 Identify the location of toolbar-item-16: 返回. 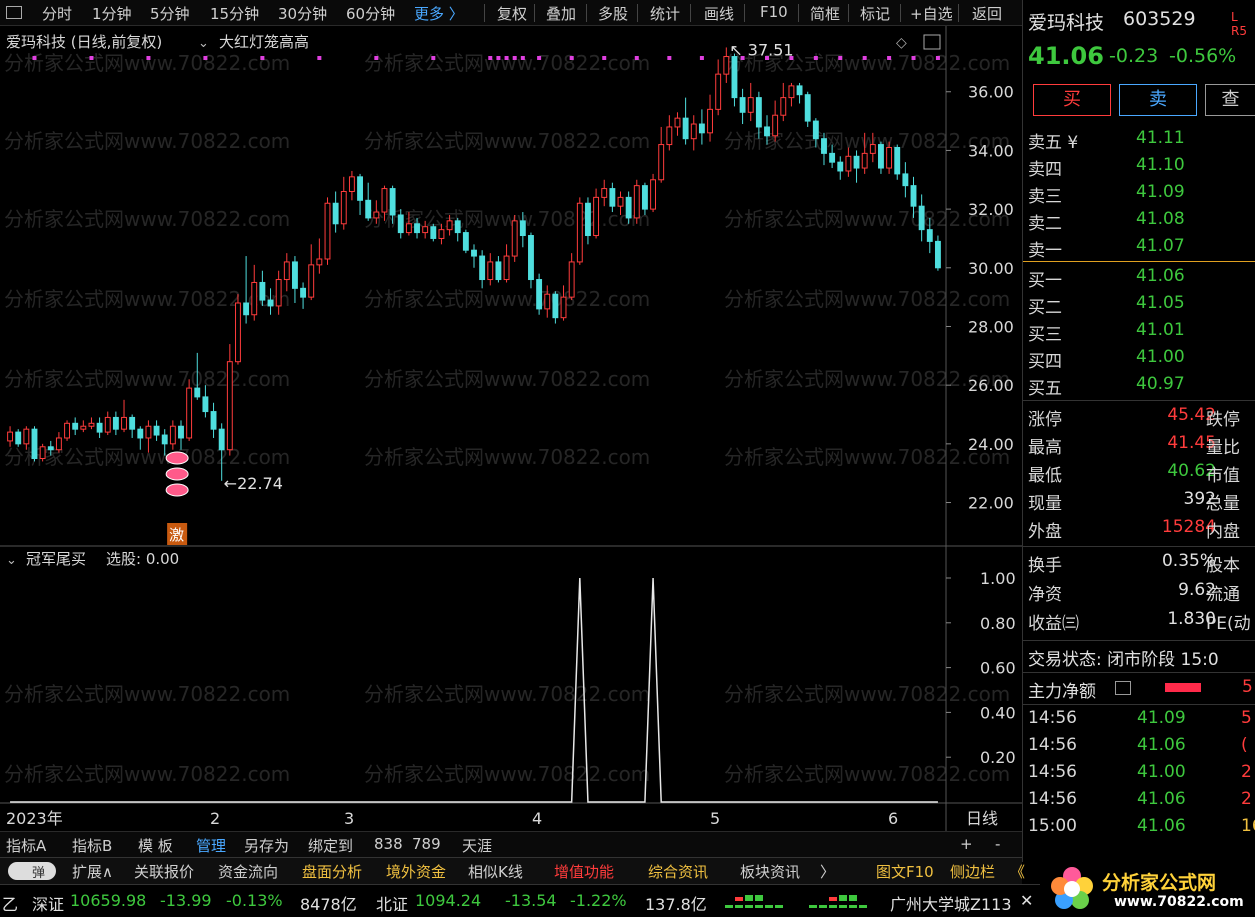
(987, 13).